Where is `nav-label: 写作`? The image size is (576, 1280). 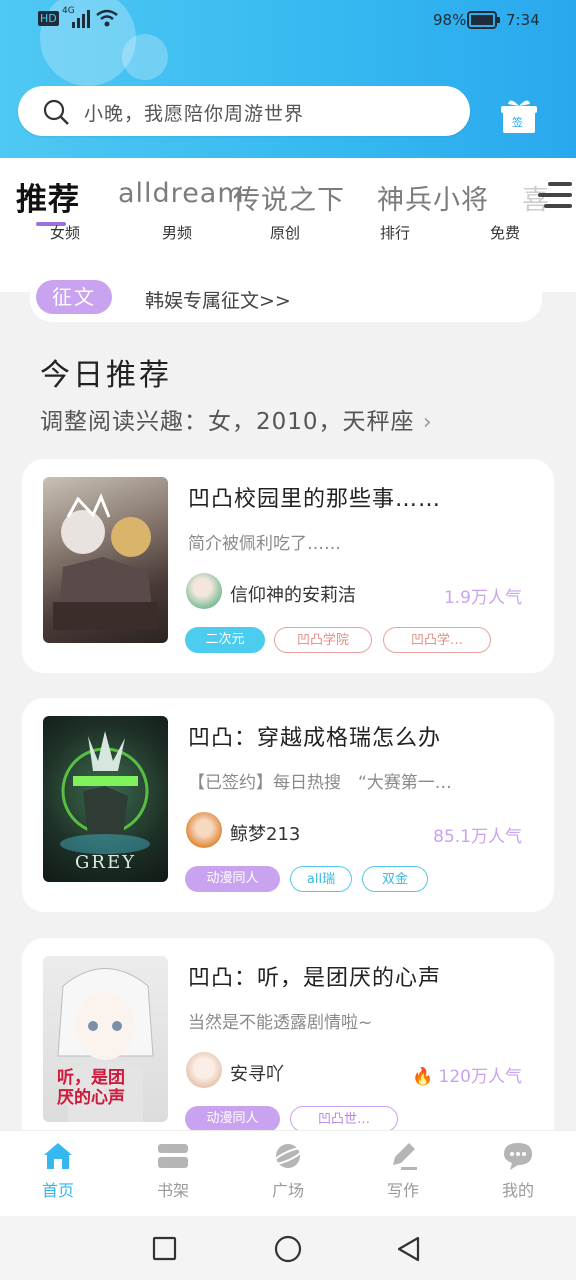 nav-label: 写作 is located at coordinates (402, 1190).